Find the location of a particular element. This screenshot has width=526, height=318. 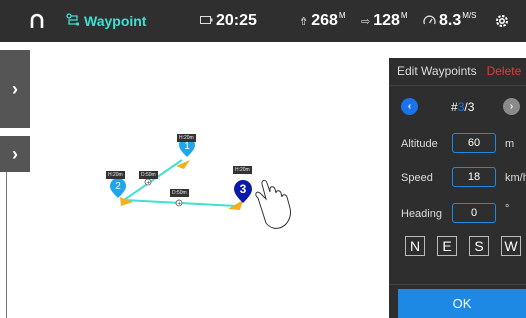

altitude-unit: m is located at coordinates (510, 144).